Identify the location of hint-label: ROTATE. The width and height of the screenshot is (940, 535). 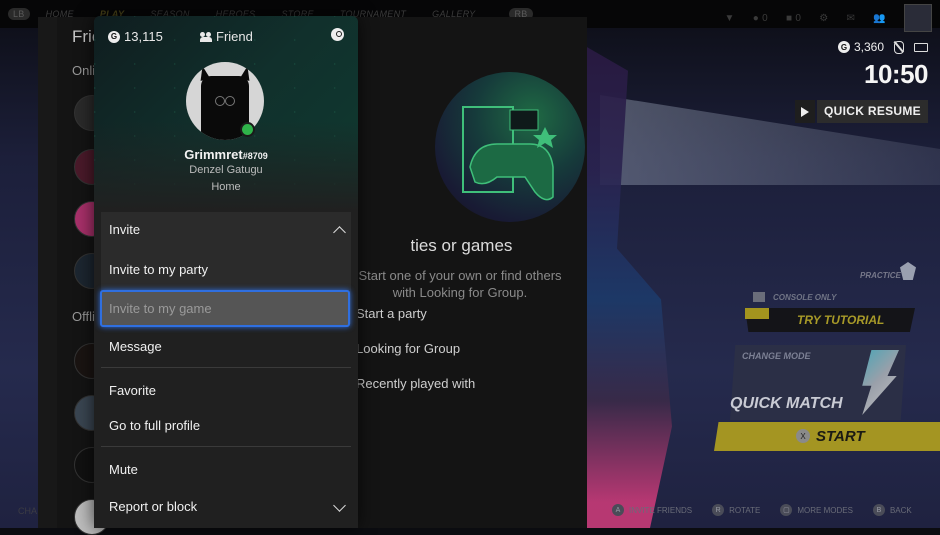
(745, 510).